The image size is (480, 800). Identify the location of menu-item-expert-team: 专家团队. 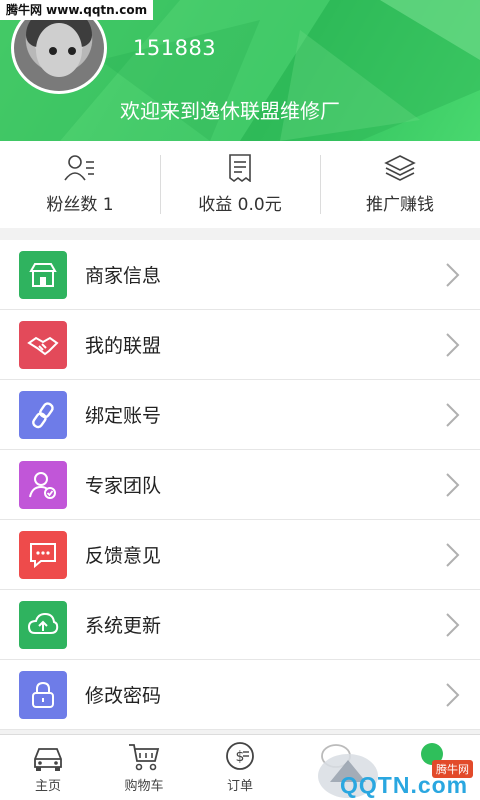
(240, 485).